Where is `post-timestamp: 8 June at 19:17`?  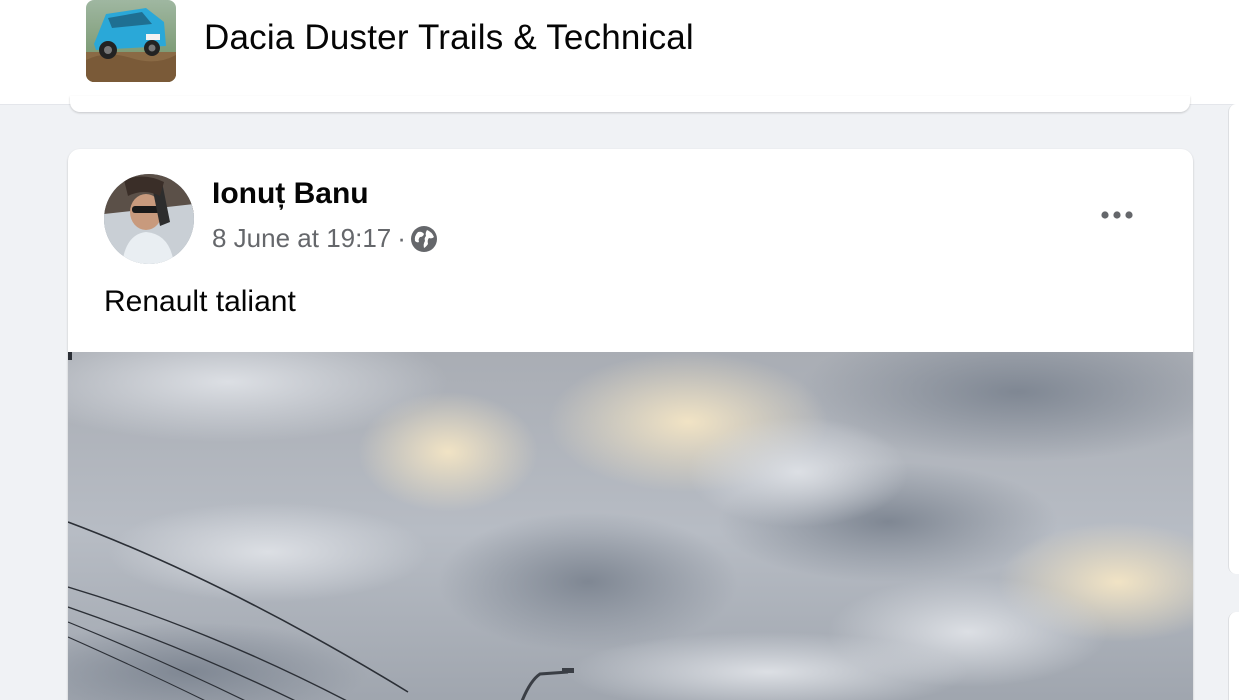 post-timestamp: 8 June at 19:17 is located at coordinates (301, 238).